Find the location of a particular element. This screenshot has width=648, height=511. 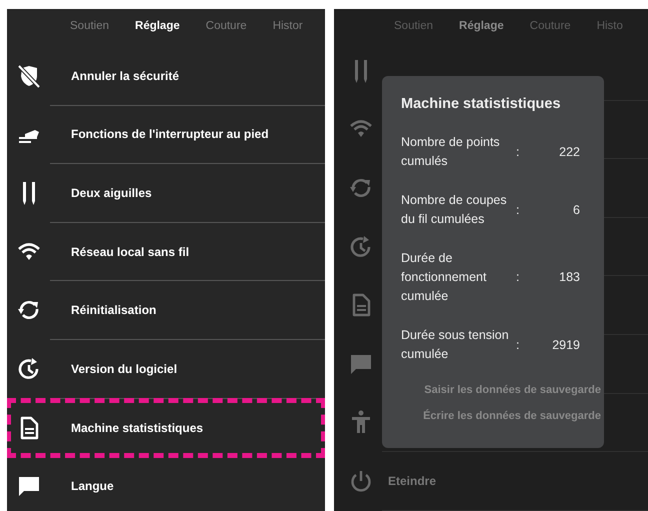

dialog-title: Machine statististiques is located at coordinates (481, 104).